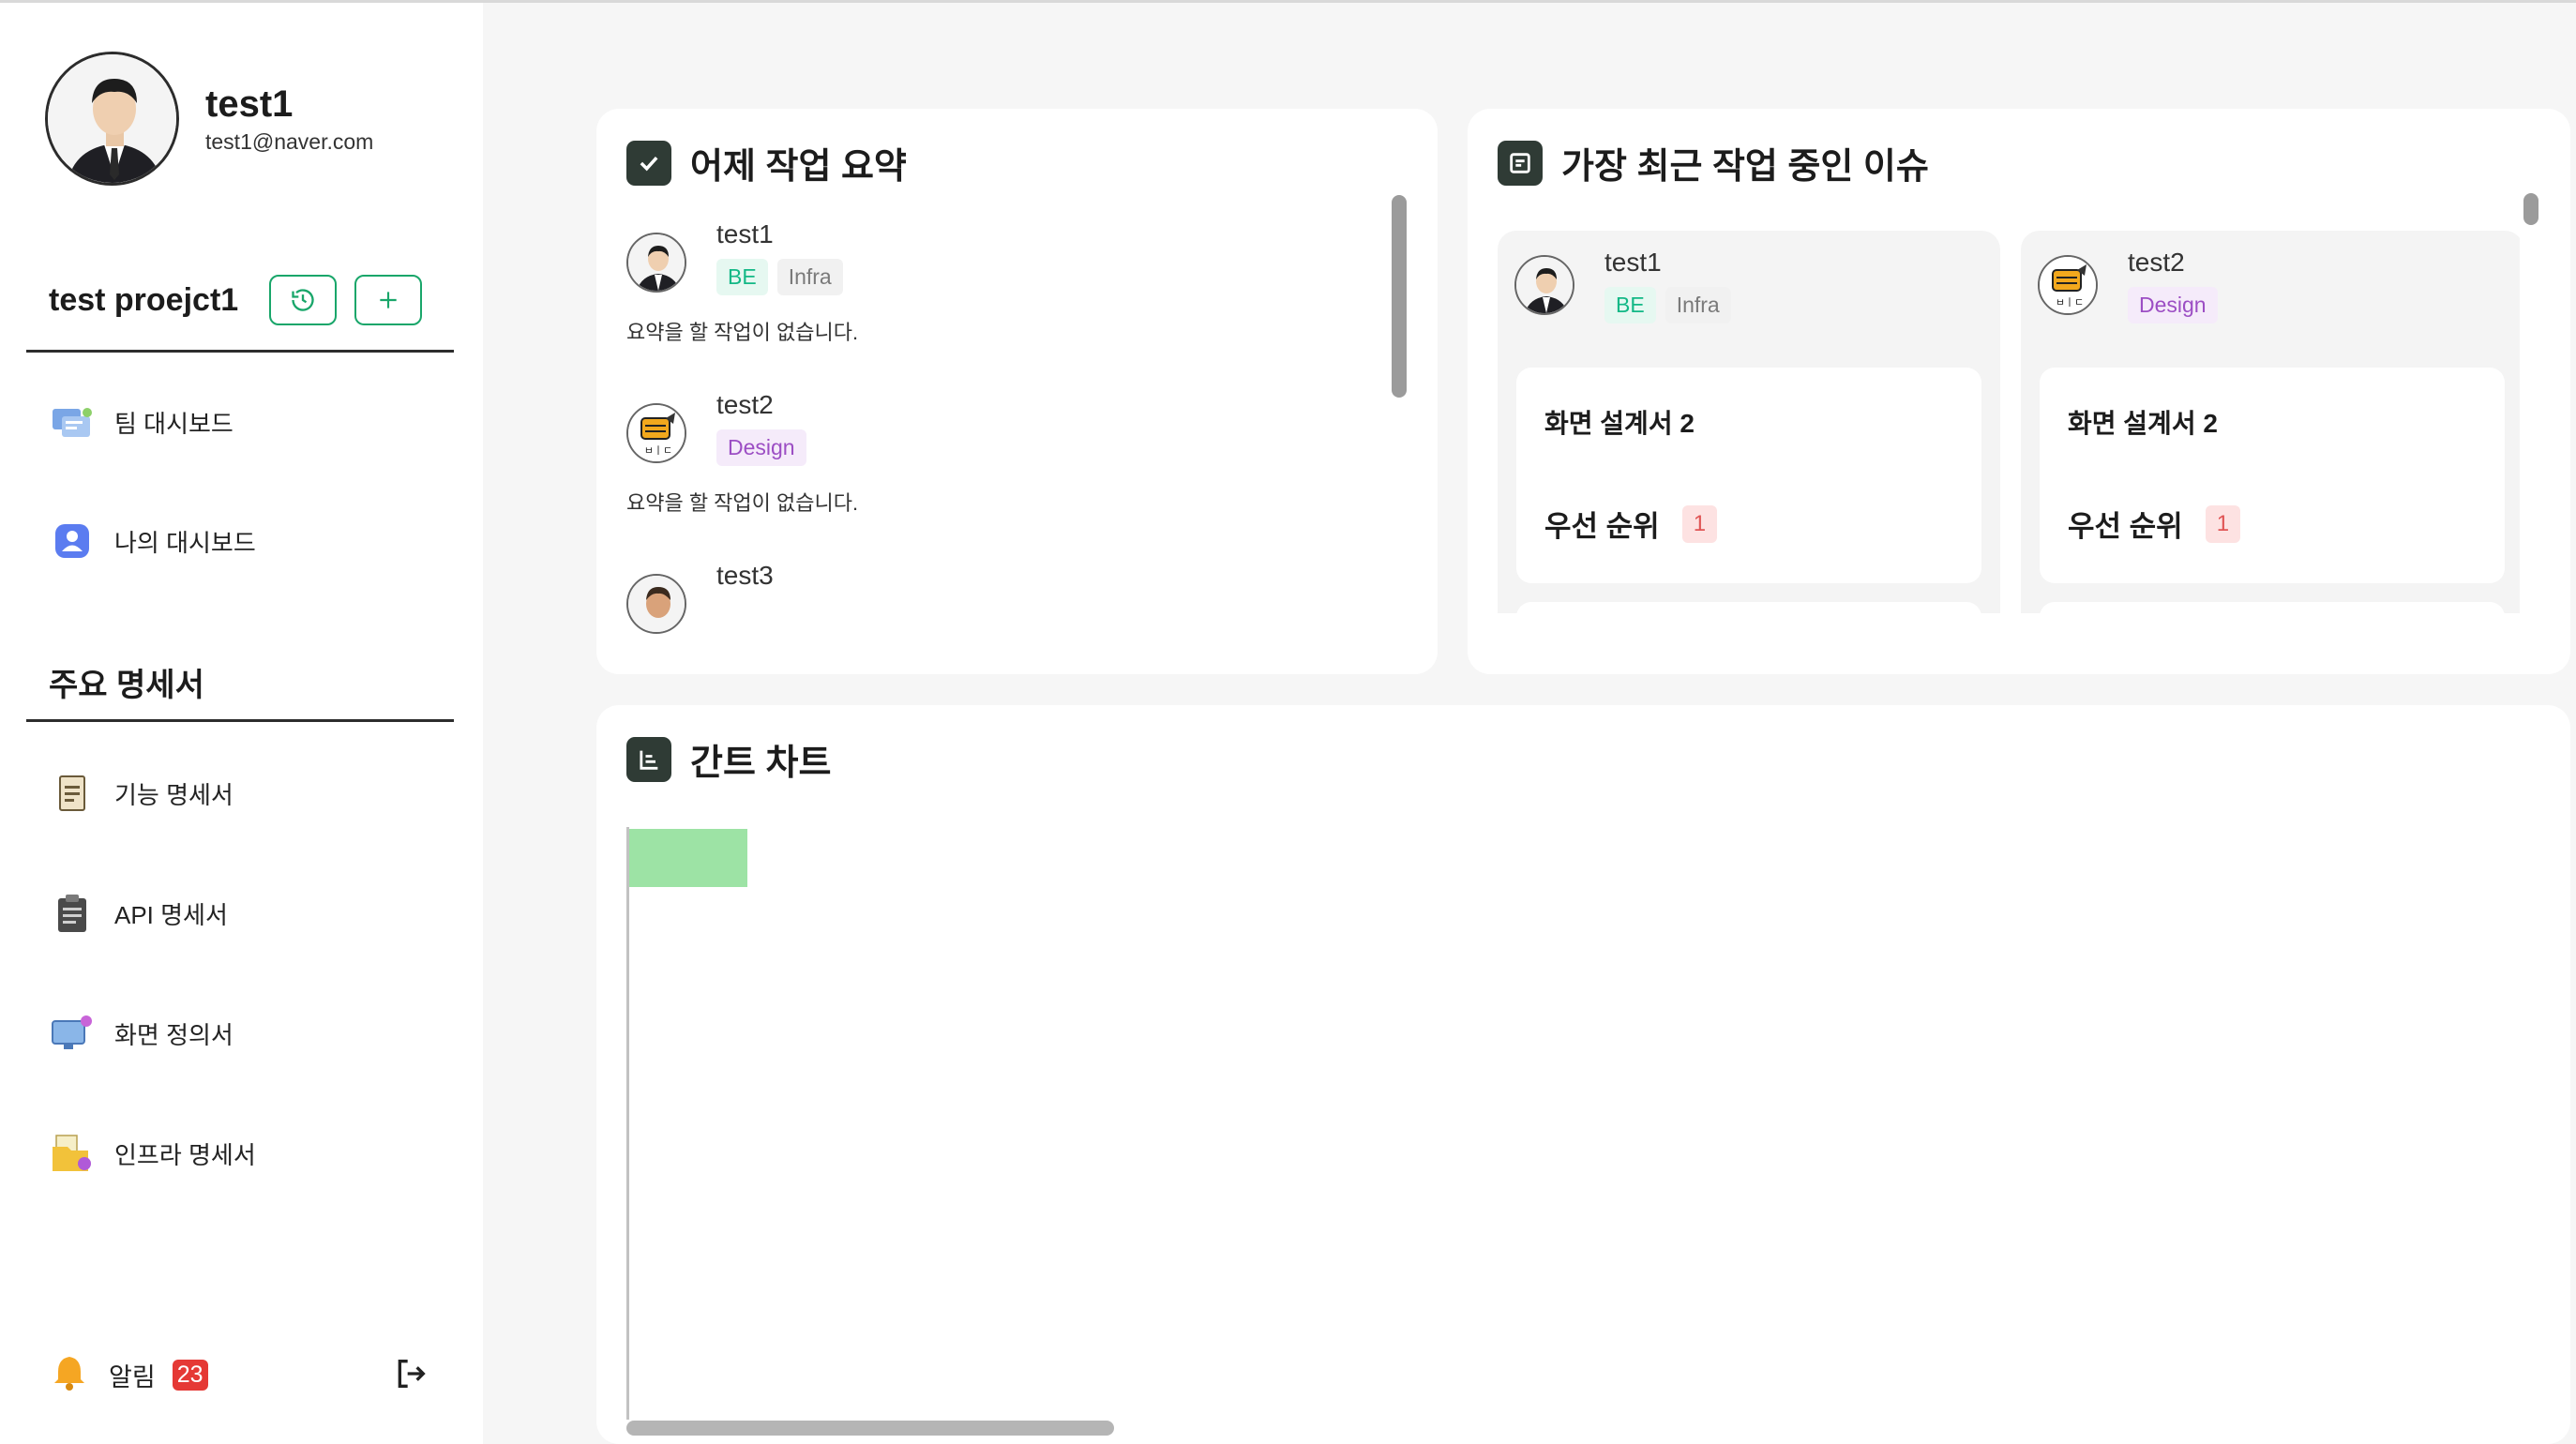 The image size is (2576, 1444). What do you see at coordinates (126, 685) in the screenshot?
I see `specs-section-title: 주요 명세서` at bounding box center [126, 685].